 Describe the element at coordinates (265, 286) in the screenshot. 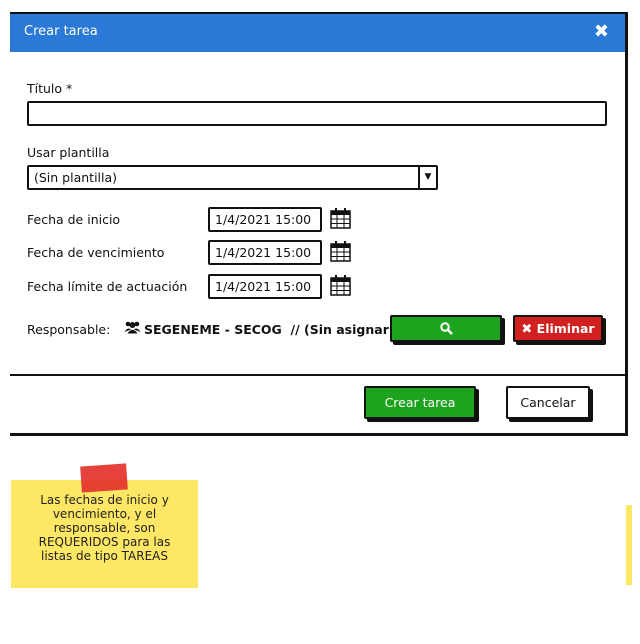

I see `fecha-limite-input: 1/4/2021 15:00` at that location.